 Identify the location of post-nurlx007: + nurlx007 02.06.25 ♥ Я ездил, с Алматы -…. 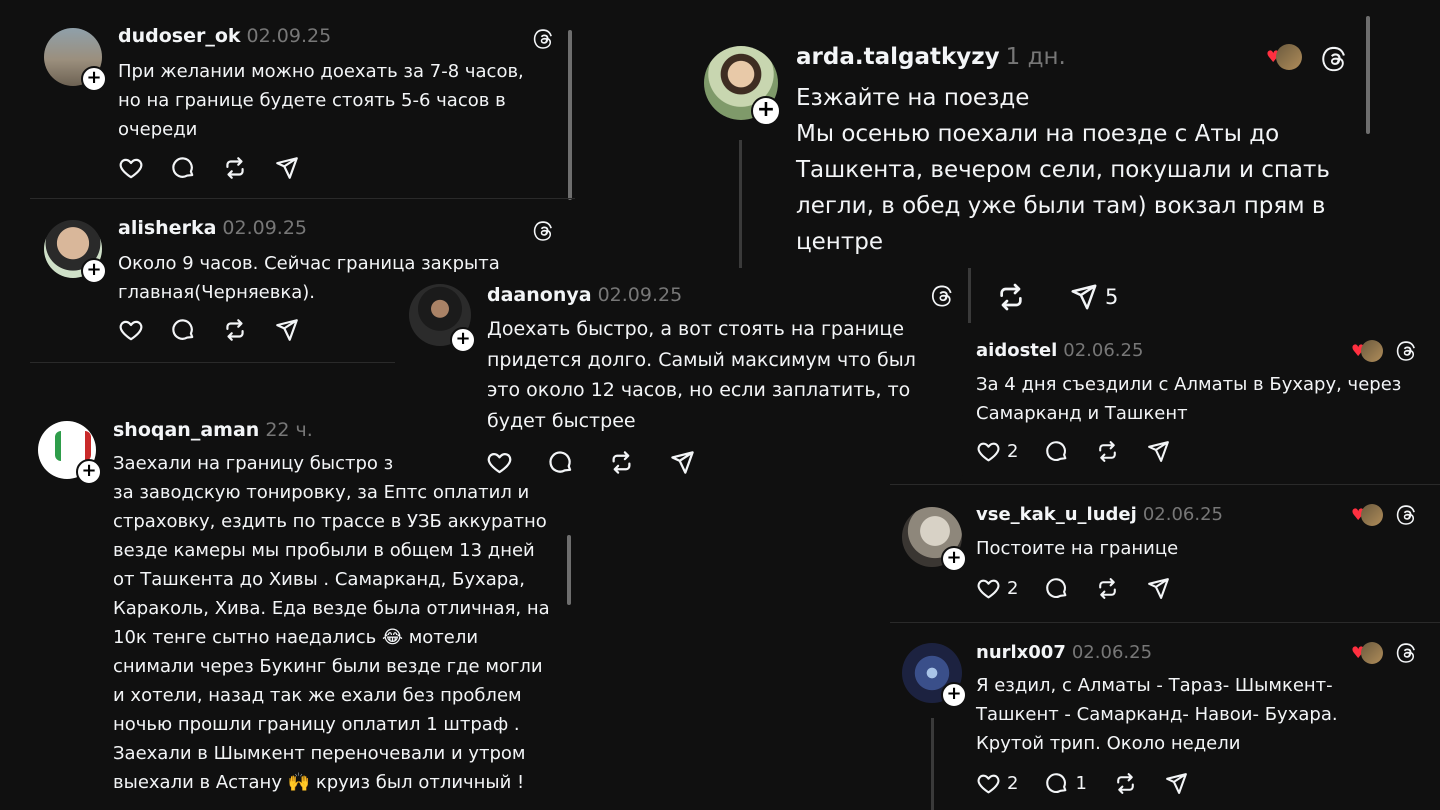
(1165, 719).